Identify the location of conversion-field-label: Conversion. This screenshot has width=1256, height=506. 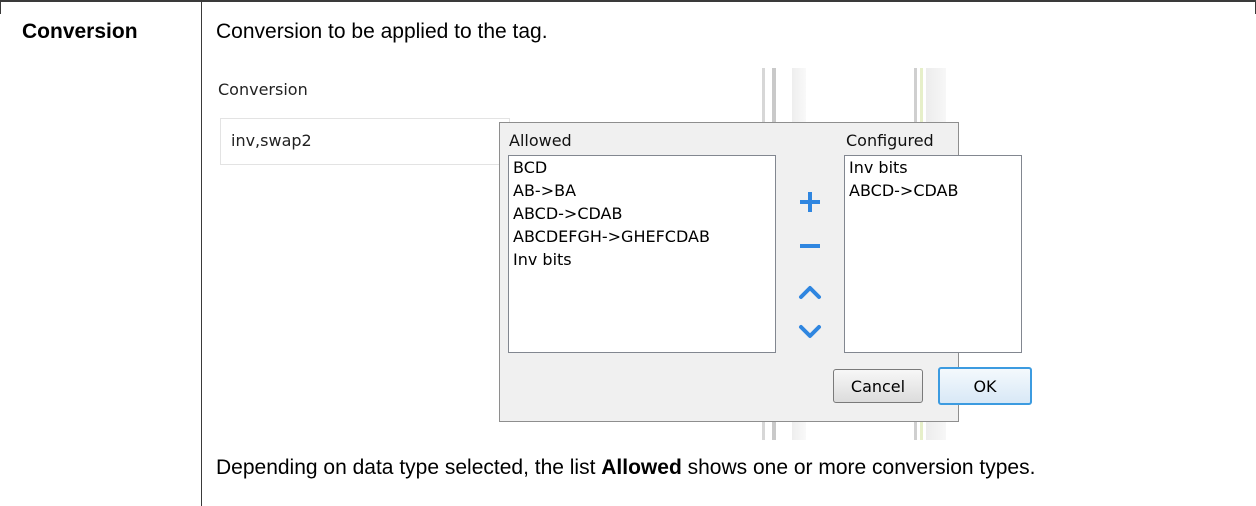
(263, 89).